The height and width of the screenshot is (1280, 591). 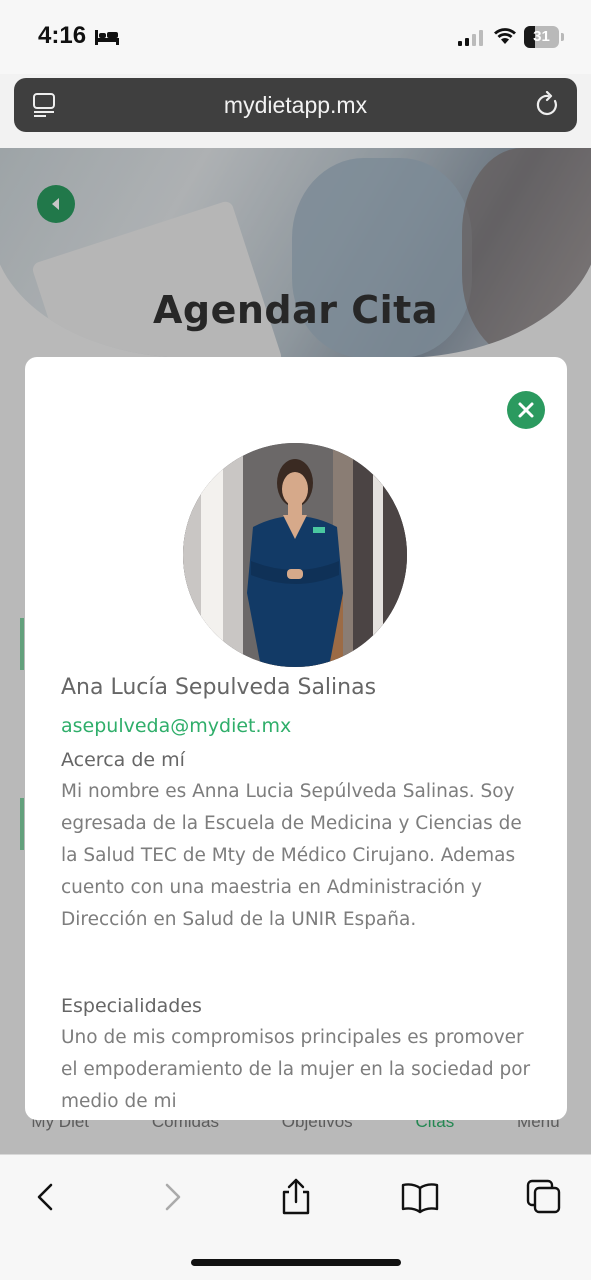 I want to click on bed-icon, so click(x=107, y=37).